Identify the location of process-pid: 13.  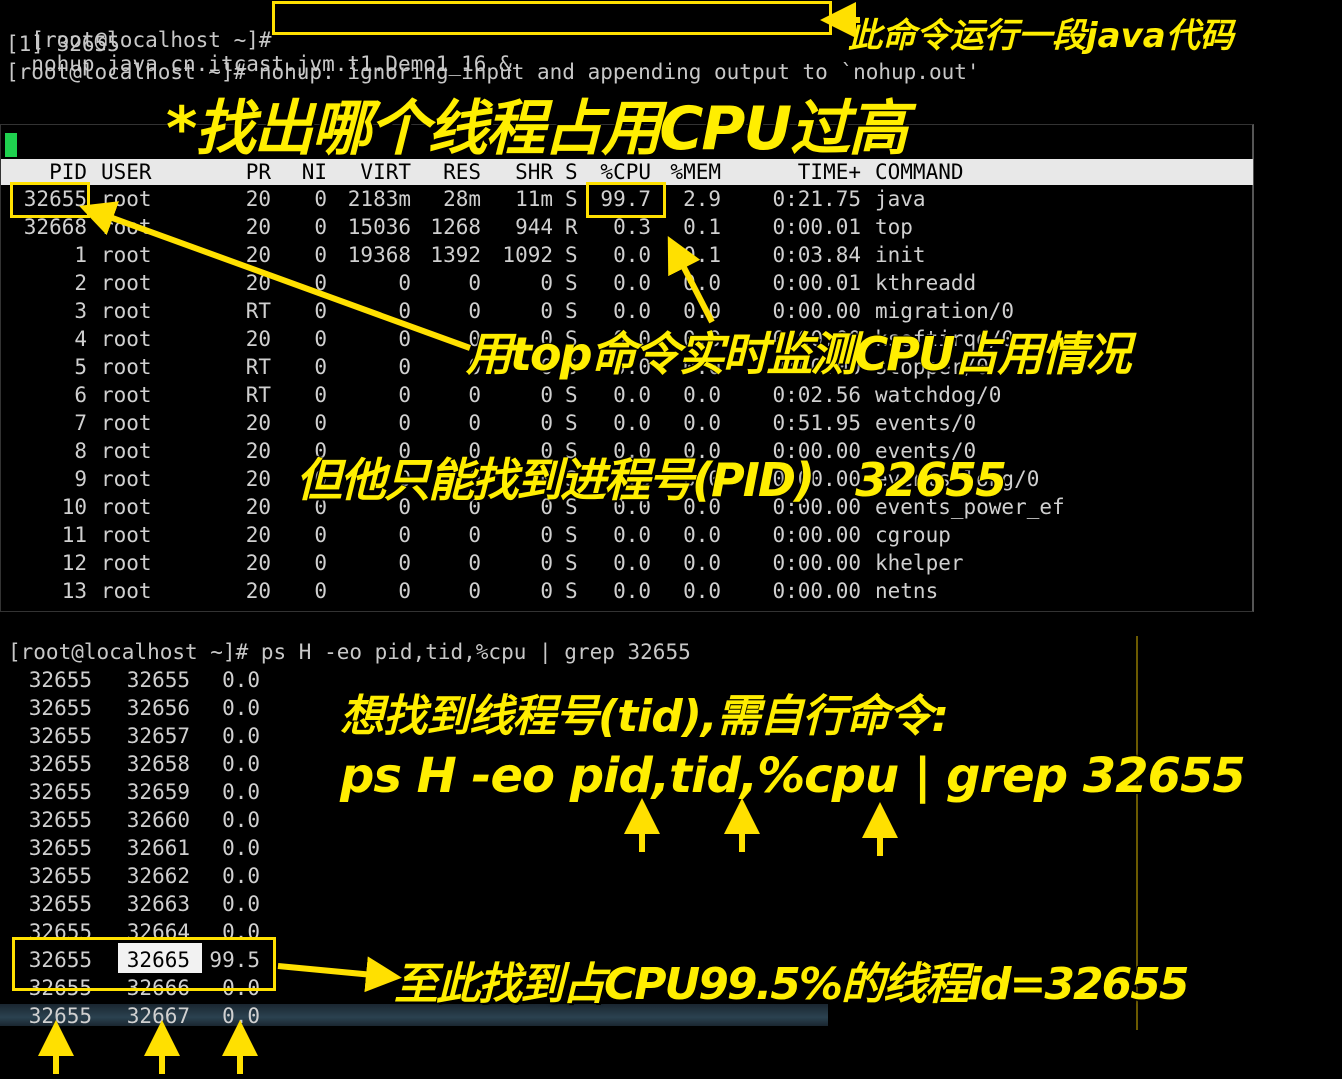
(74, 591).